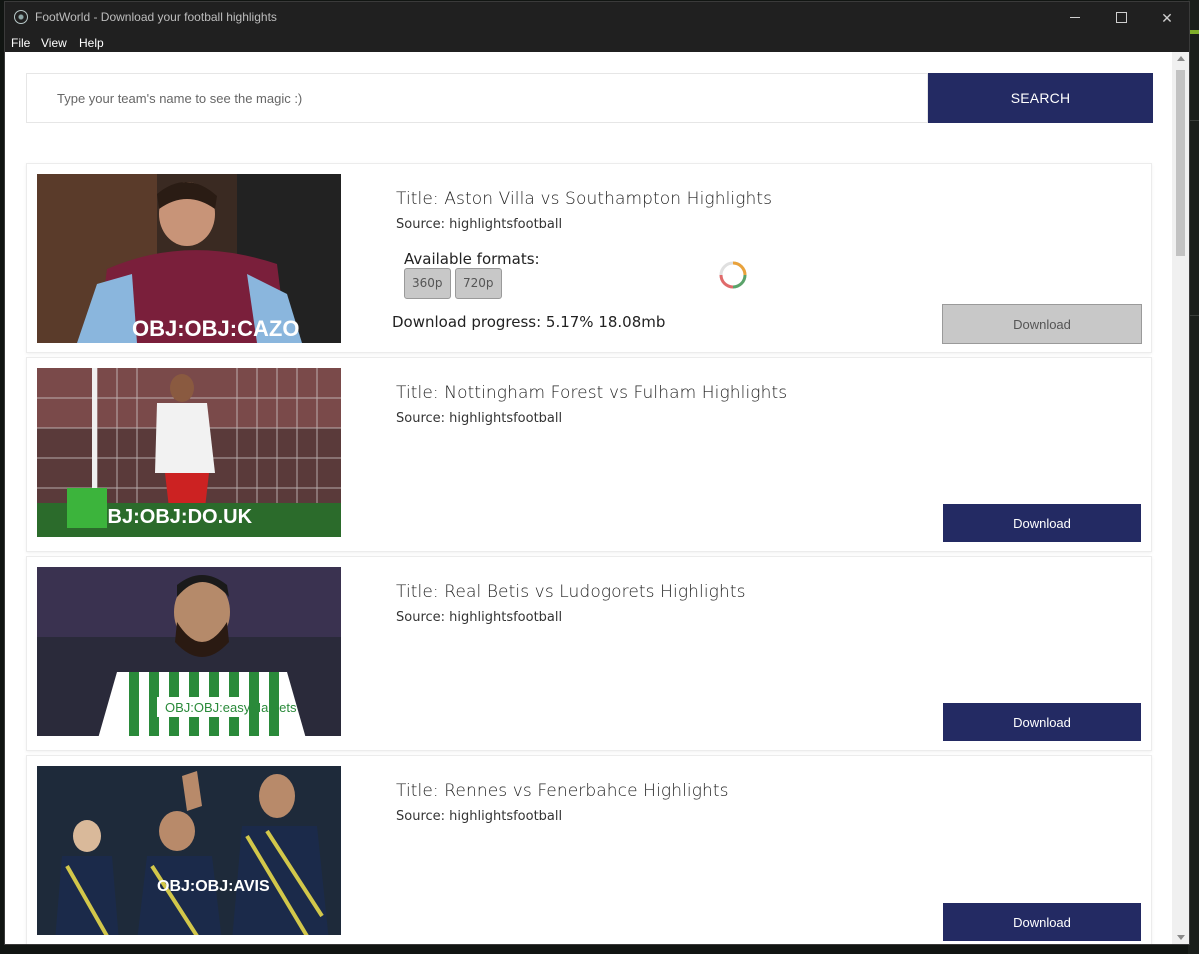 The height and width of the screenshot is (954, 1199). I want to click on desktop-accent, so click(1194, 32).